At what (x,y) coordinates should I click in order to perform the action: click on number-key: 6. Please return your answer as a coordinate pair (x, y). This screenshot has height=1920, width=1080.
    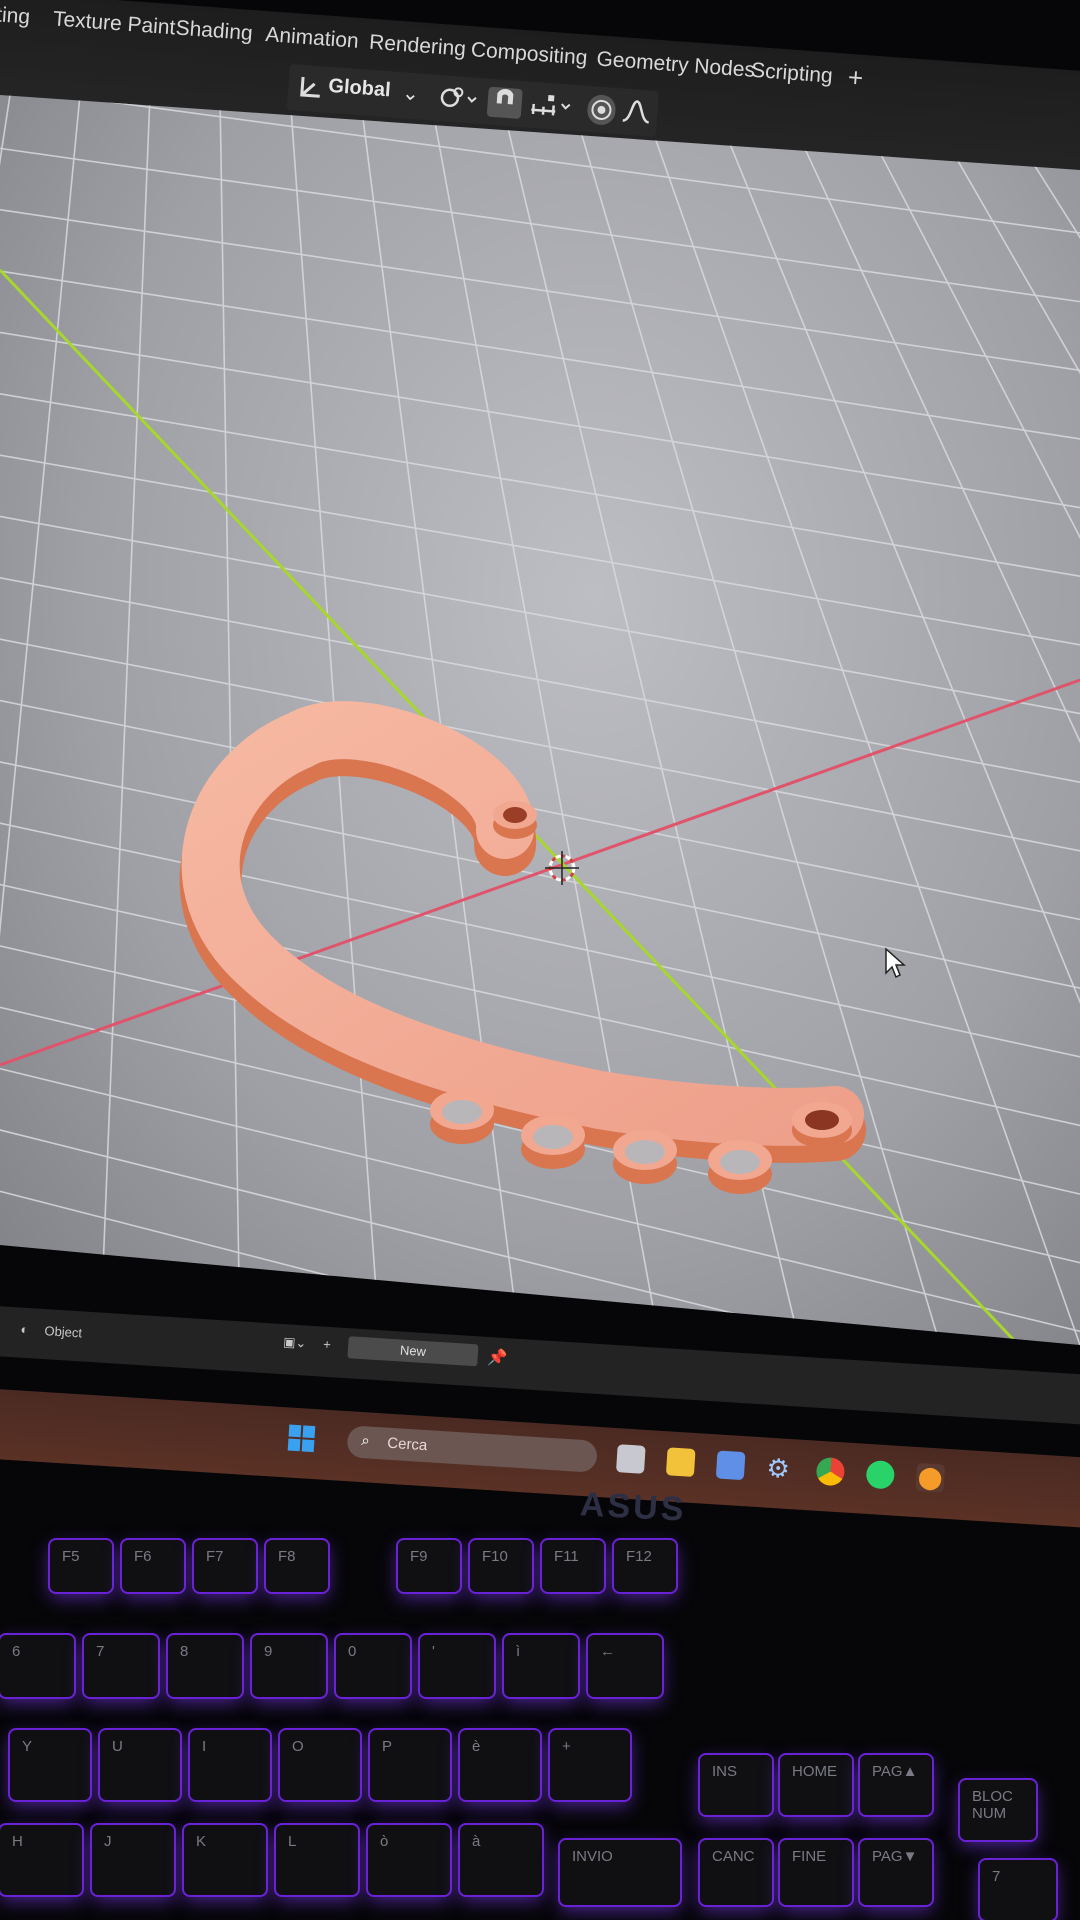
    Looking at the image, I should click on (37, 1666).